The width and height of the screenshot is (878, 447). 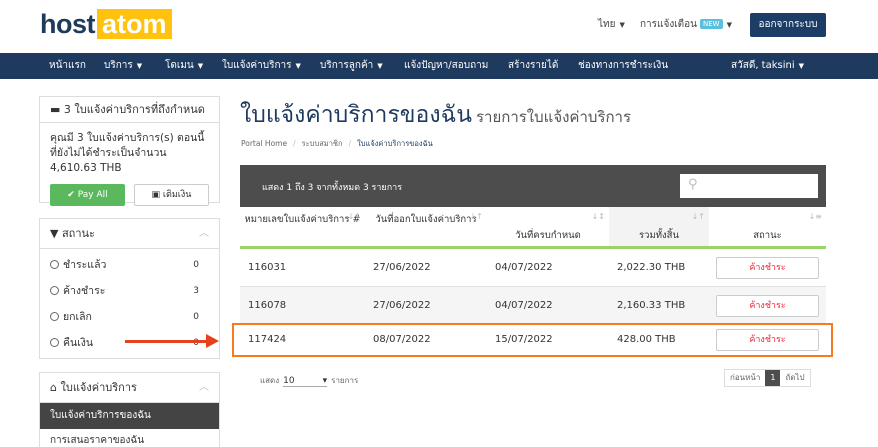 I want to click on search-icon: ⚲, so click(x=693, y=184).